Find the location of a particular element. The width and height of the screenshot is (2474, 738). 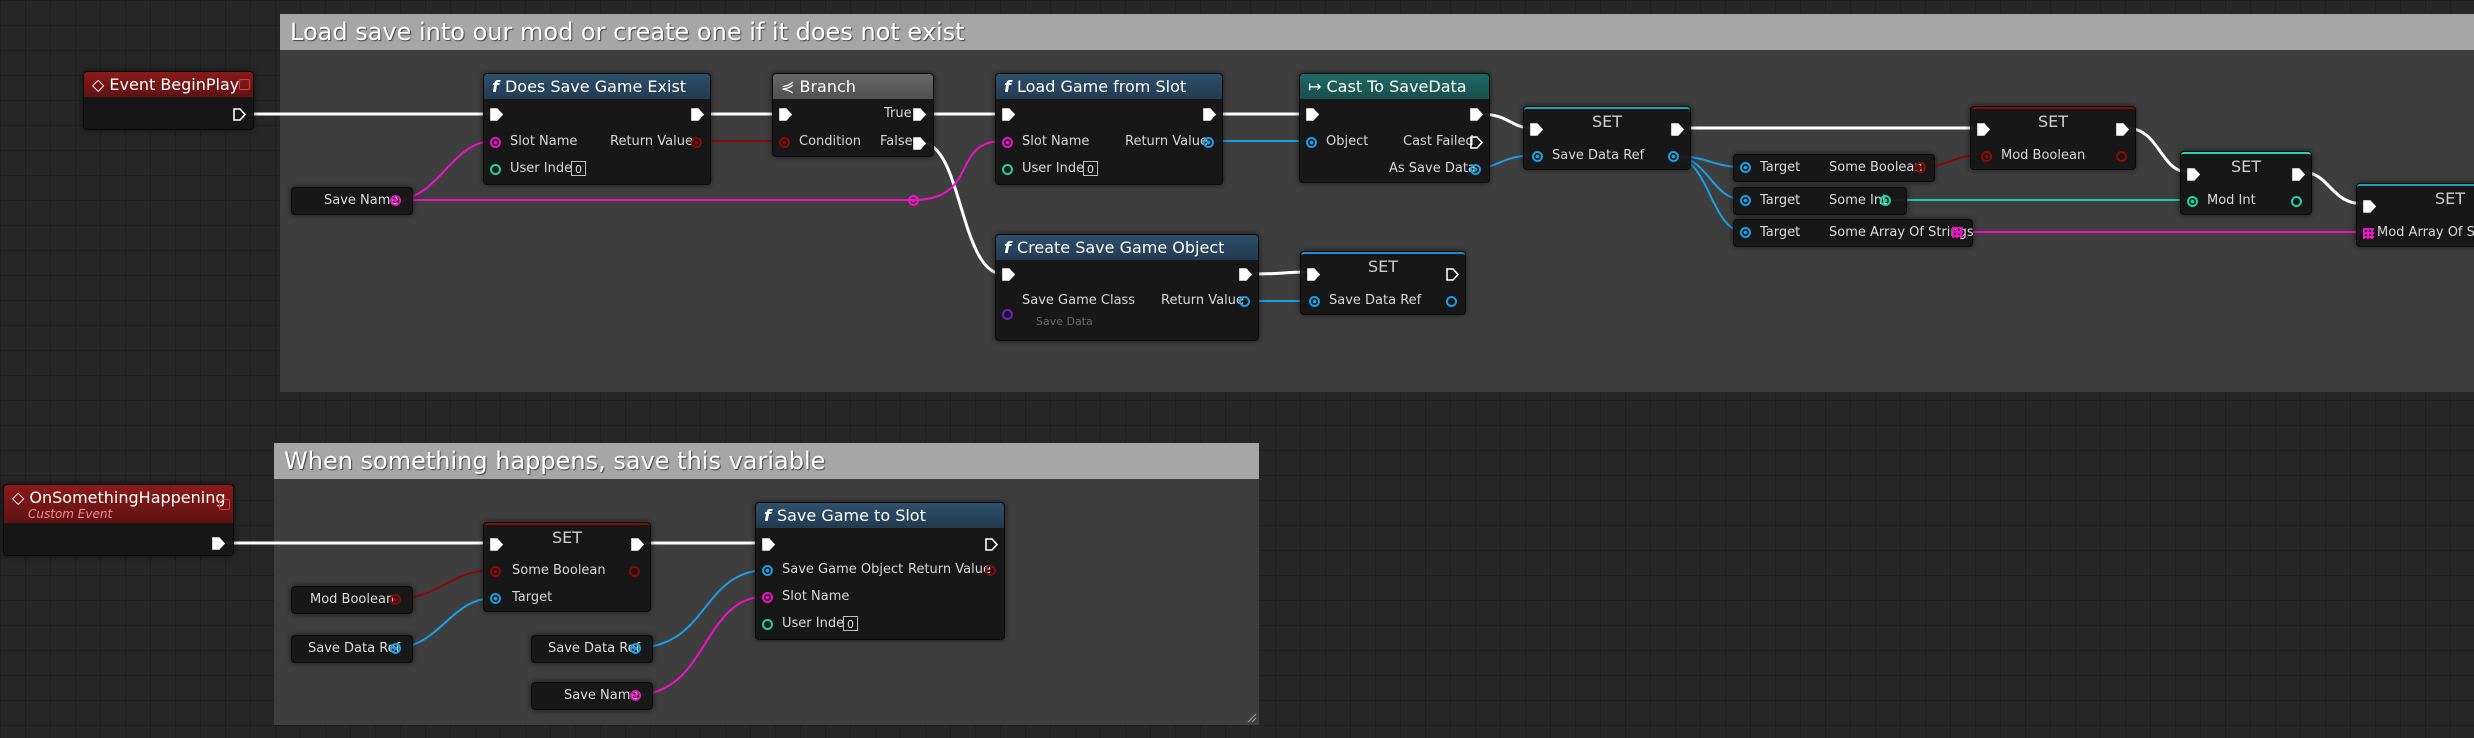

save-data-ref-variable-2: Save Data Ref is located at coordinates (592, 649).